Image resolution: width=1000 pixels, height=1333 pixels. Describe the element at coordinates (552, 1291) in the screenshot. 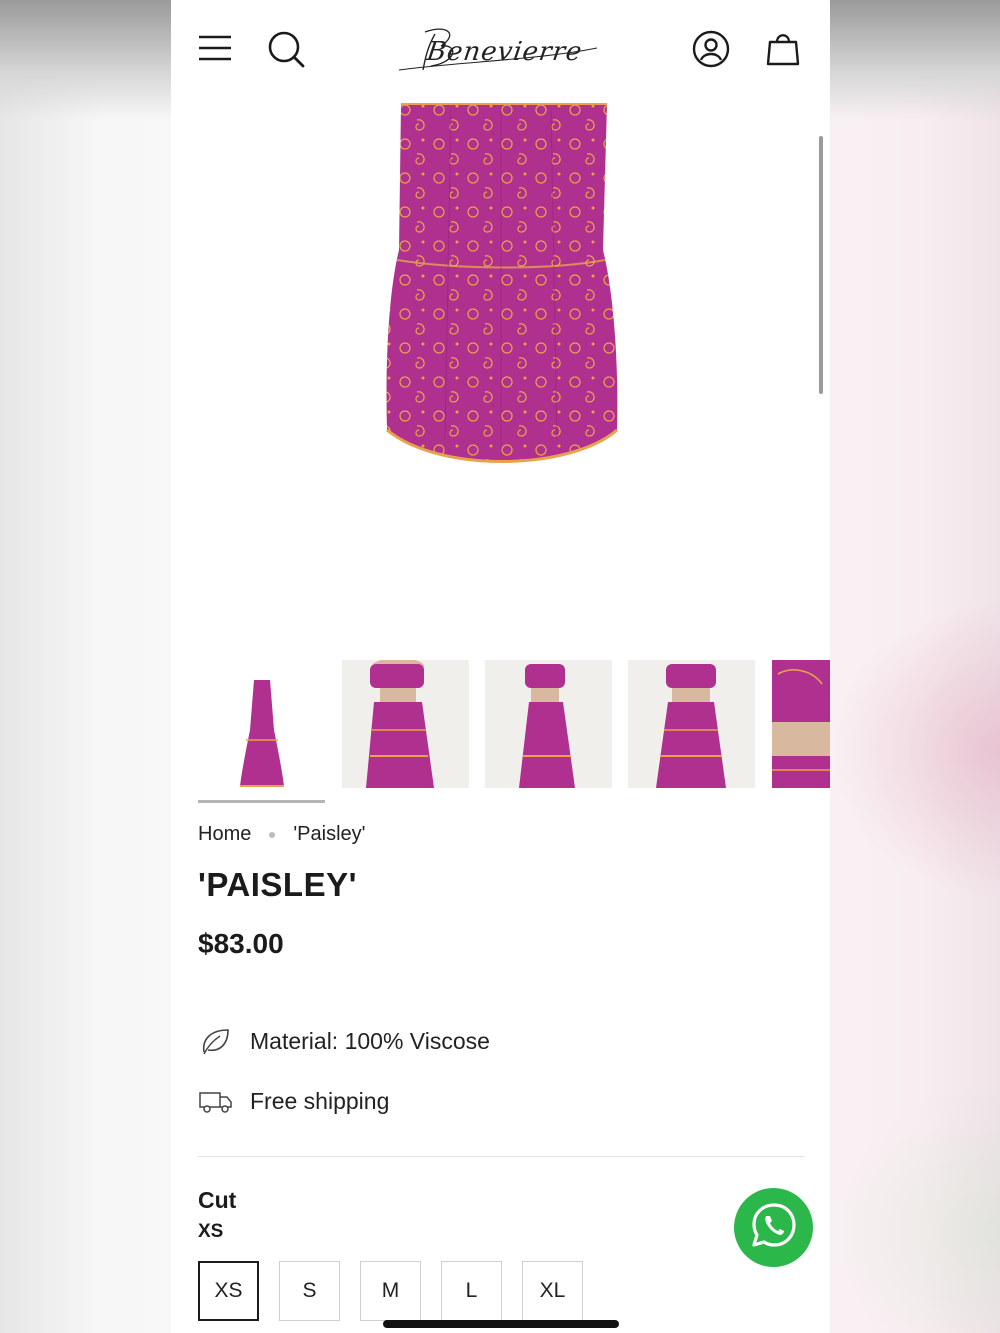

I see `size-button-xl: XL` at that location.